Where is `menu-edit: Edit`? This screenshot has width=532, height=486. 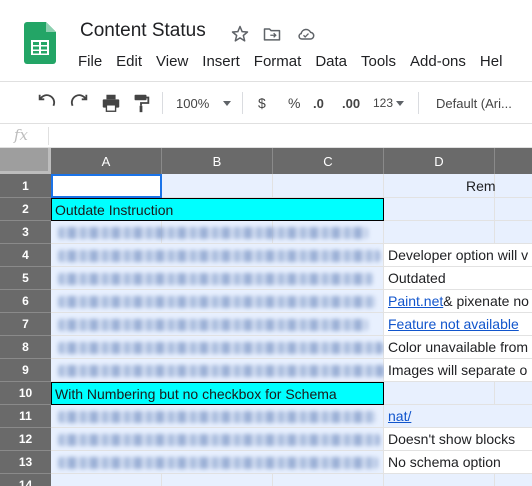
menu-edit: Edit is located at coordinates (129, 61).